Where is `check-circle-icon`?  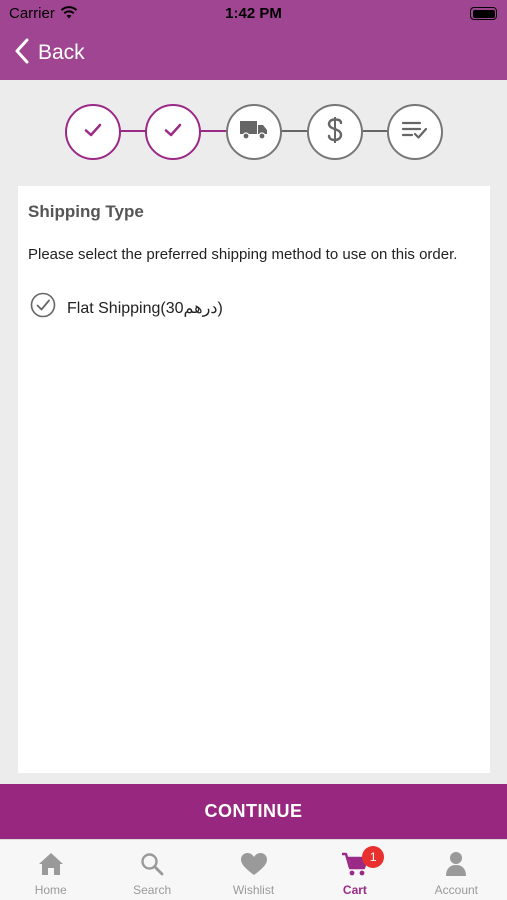 check-circle-icon is located at coordinates (43, 307).